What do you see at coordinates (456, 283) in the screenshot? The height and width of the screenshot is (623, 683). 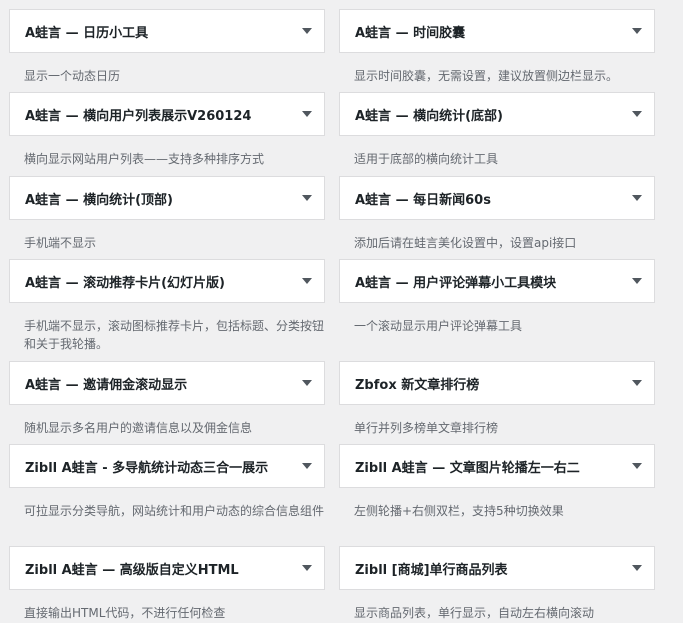 I see `widget-title: A蛙言 — 用户评论弹幕小工具模块` at bounding box center [456, 283].